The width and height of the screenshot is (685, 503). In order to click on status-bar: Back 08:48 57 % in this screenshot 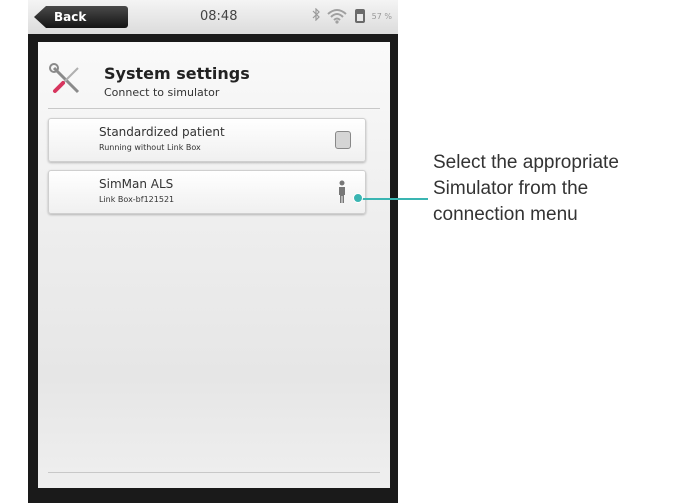, I will do `click(213, 17)`.